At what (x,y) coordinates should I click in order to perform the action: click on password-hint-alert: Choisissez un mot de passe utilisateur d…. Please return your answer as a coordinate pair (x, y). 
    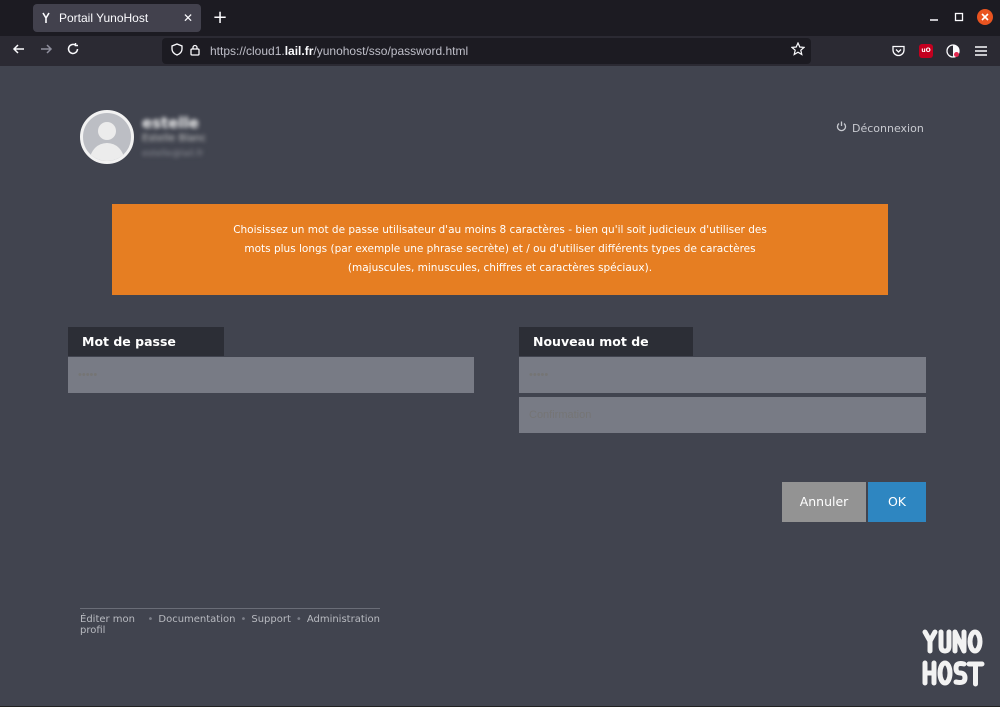
    Looking at the image, I should click on (500, 249).